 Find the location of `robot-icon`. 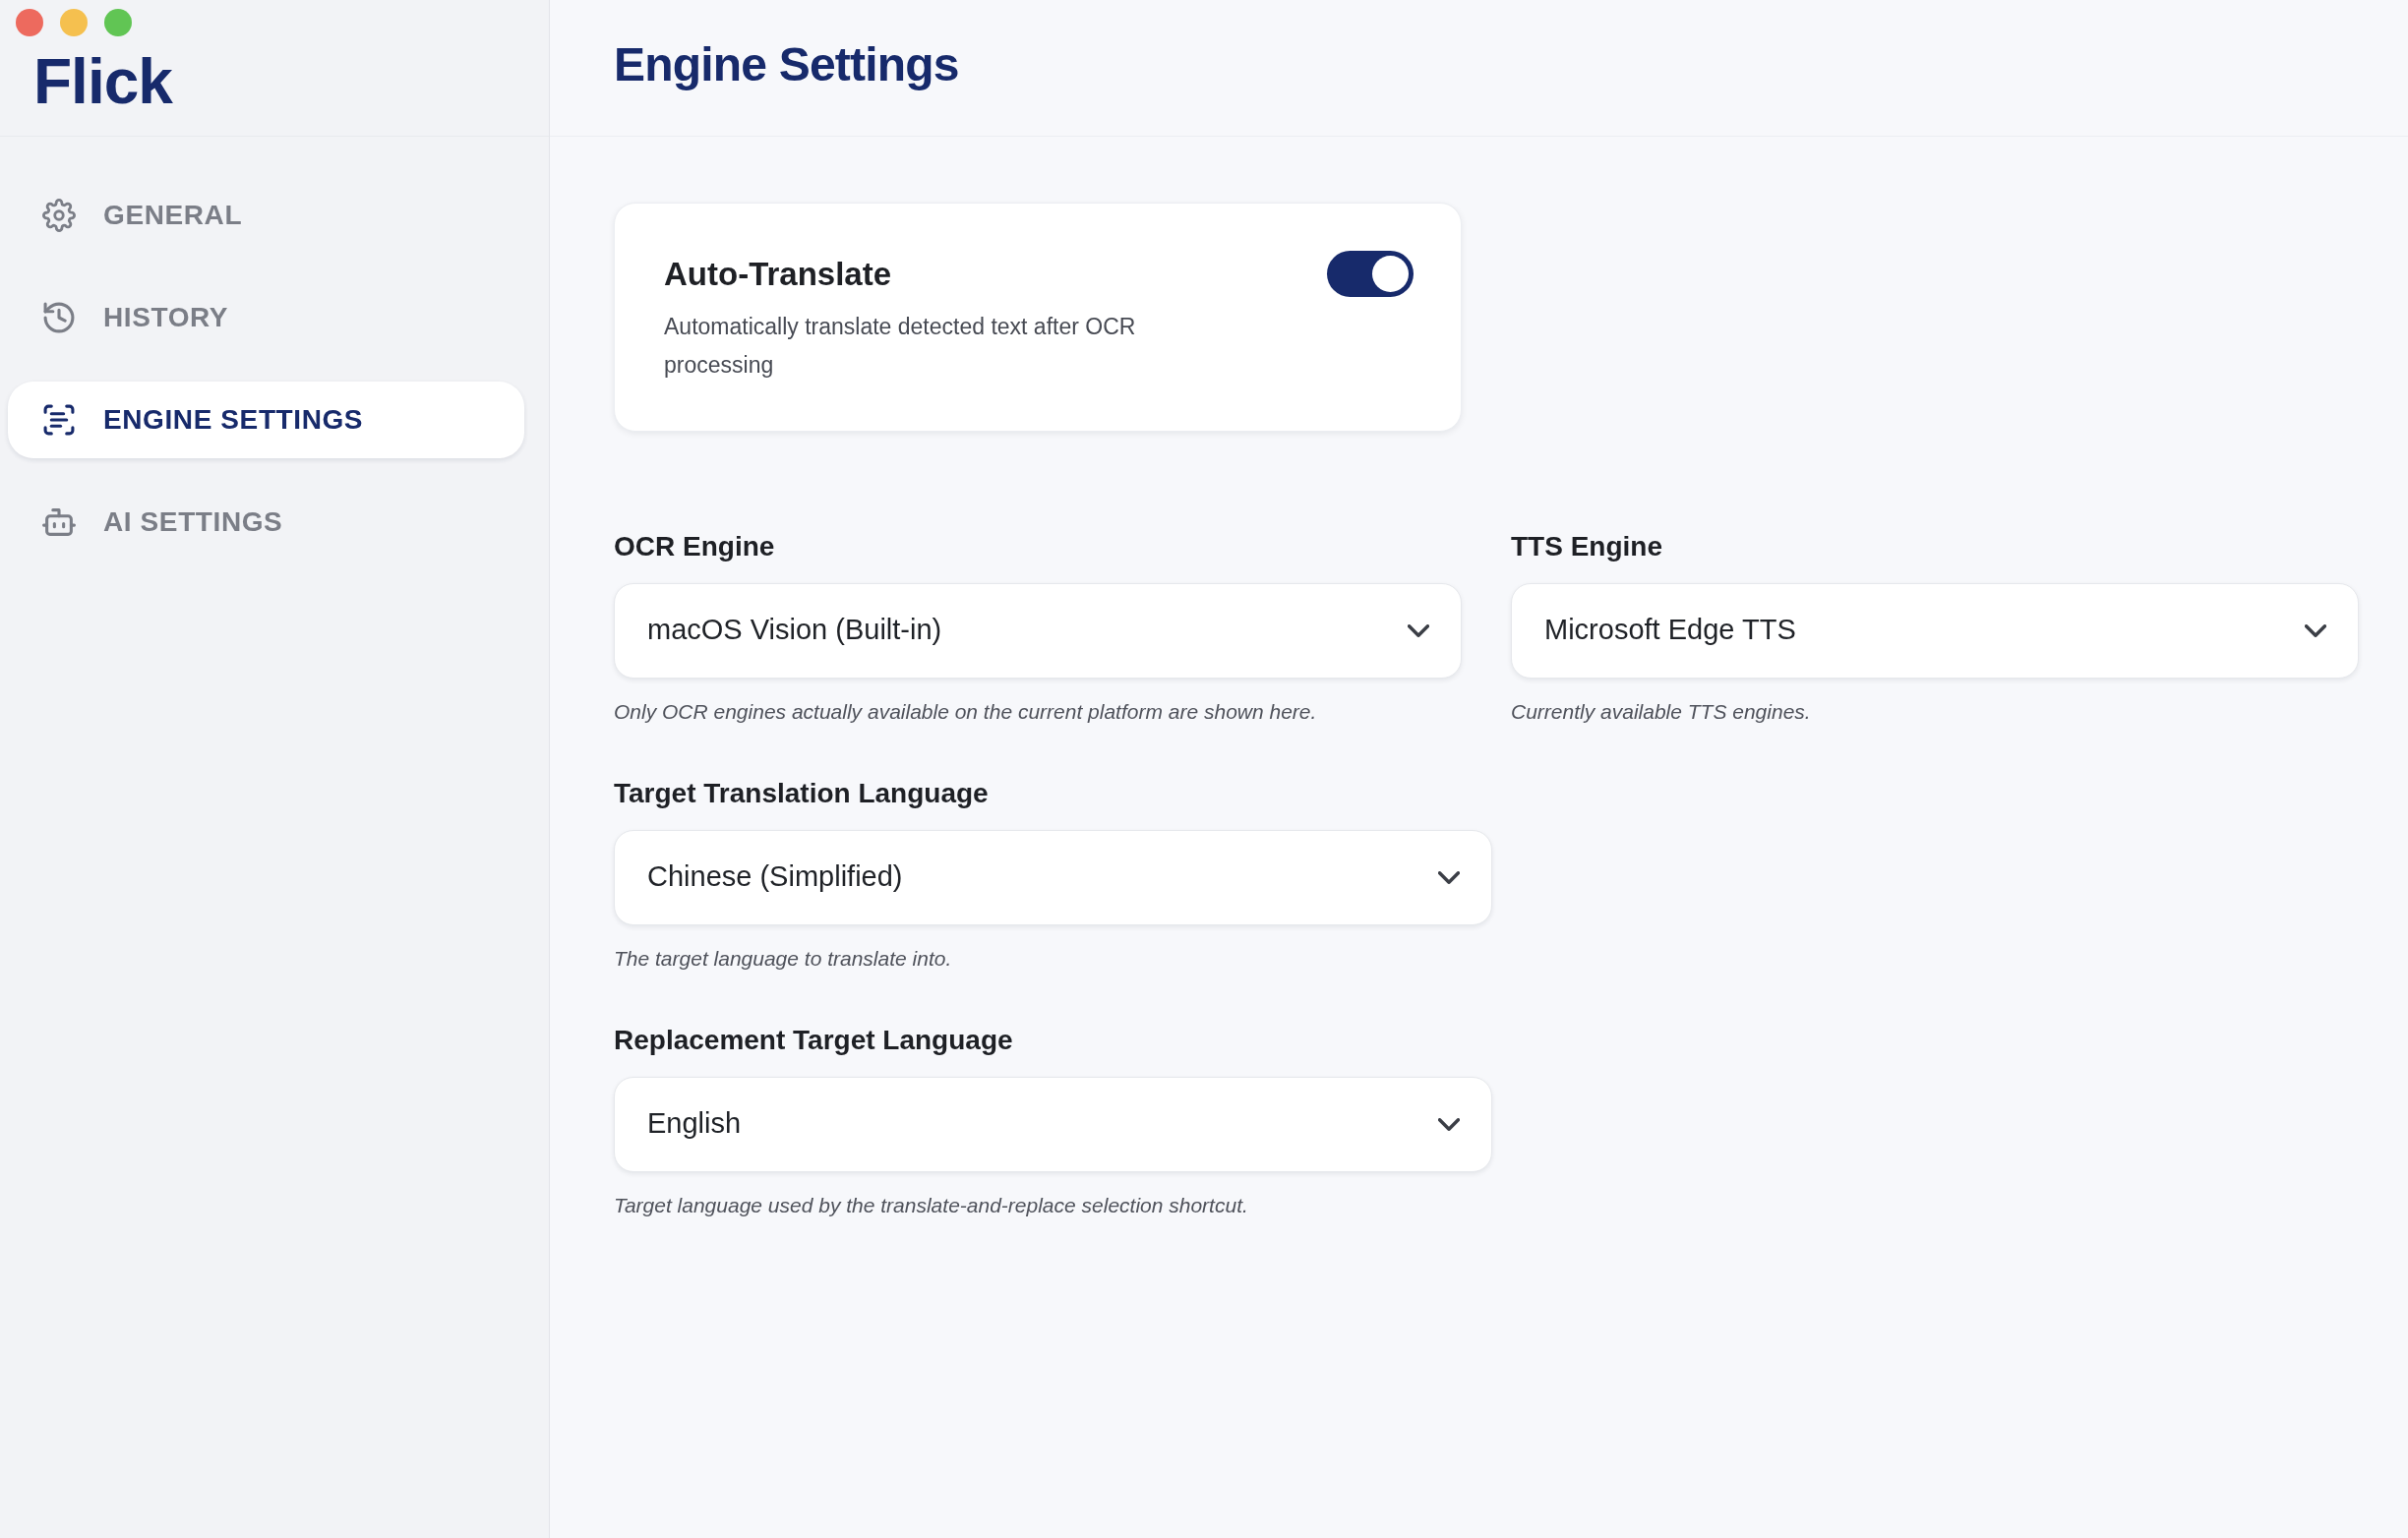

robot-icon is located at coordinates (59, 522).